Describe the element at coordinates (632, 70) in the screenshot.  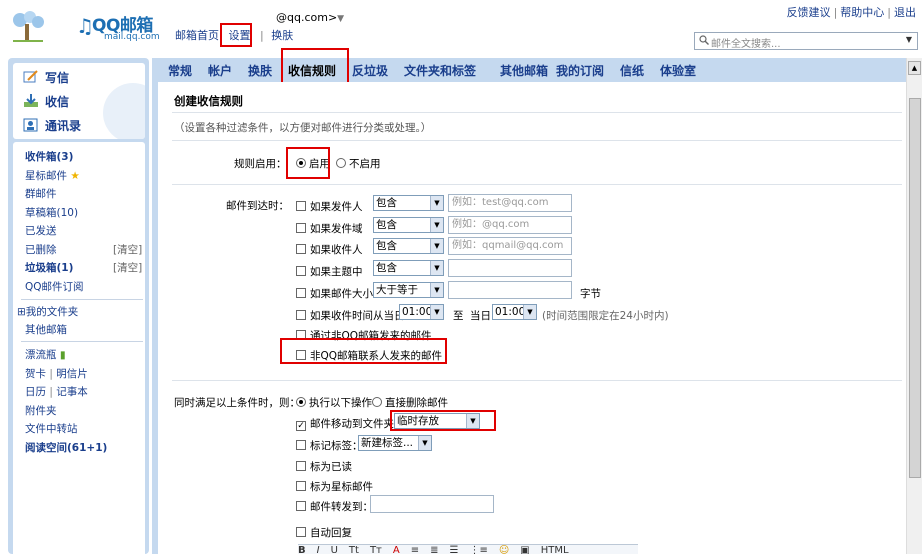
I see `tab-stationery: 信纸` at that location.